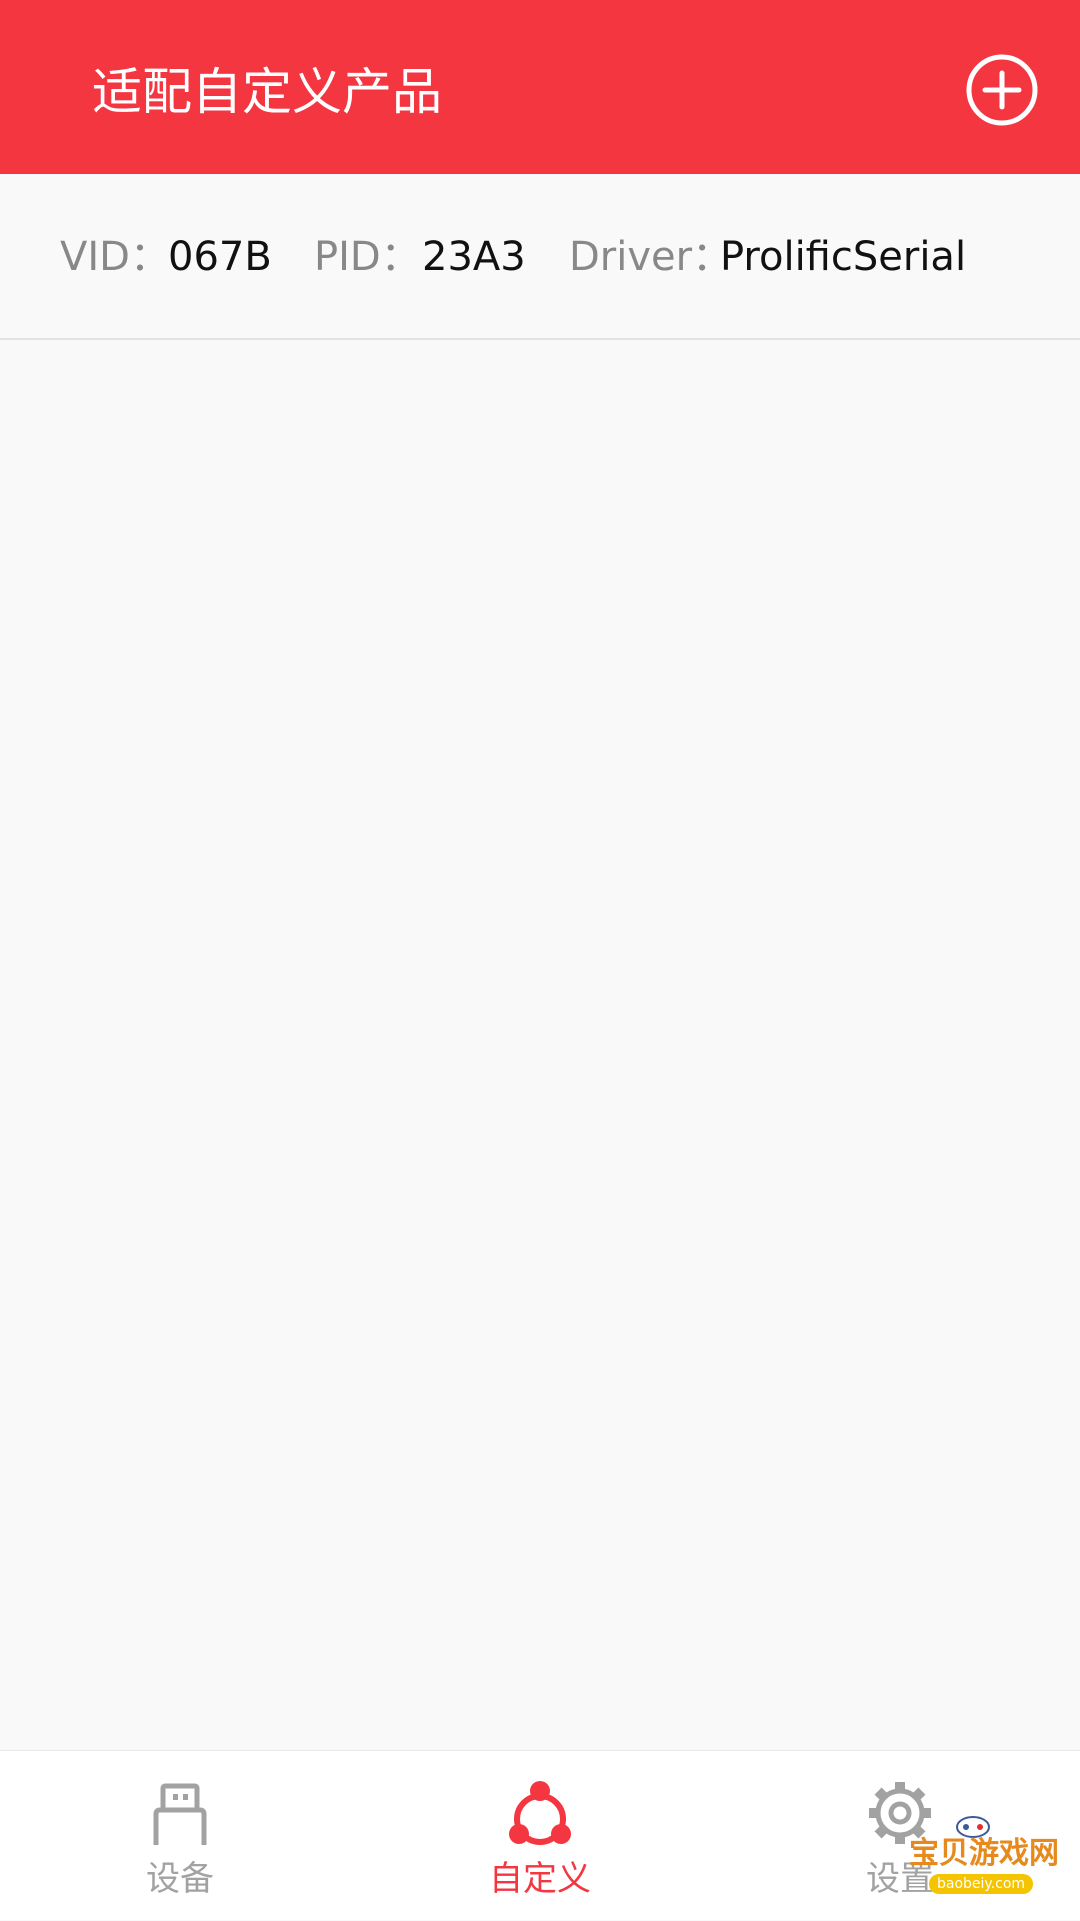 The image size is (1080, 1921). I want to click on page-title: 适配自定义产品, so click(267, 92).